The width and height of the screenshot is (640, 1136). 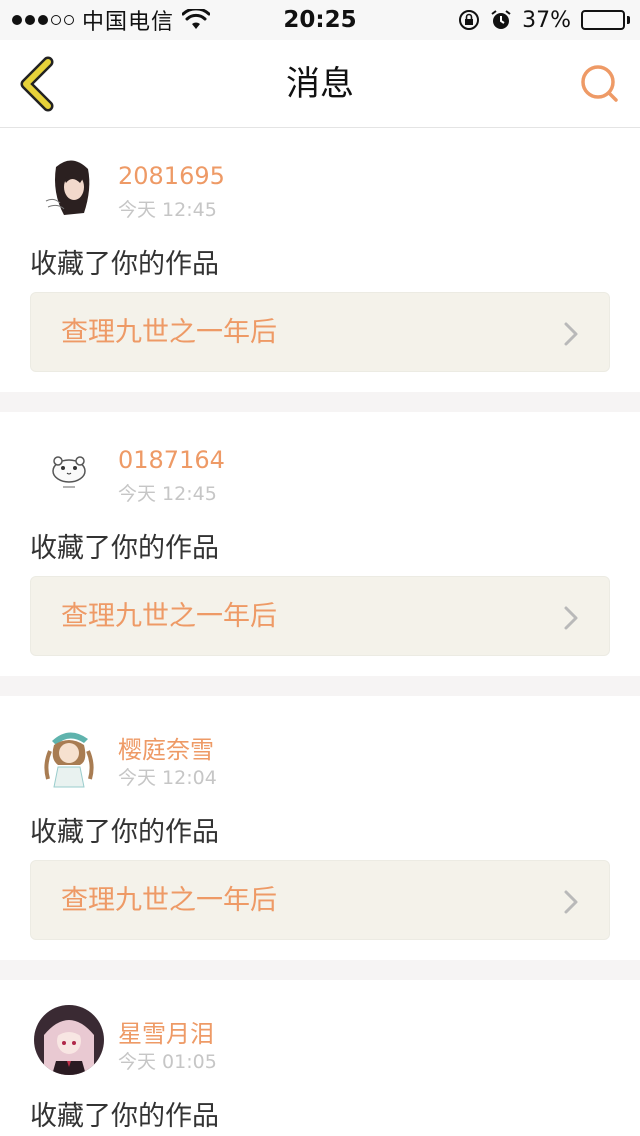 I want to click on signal-strength-icon, so click(x=43, y=20).